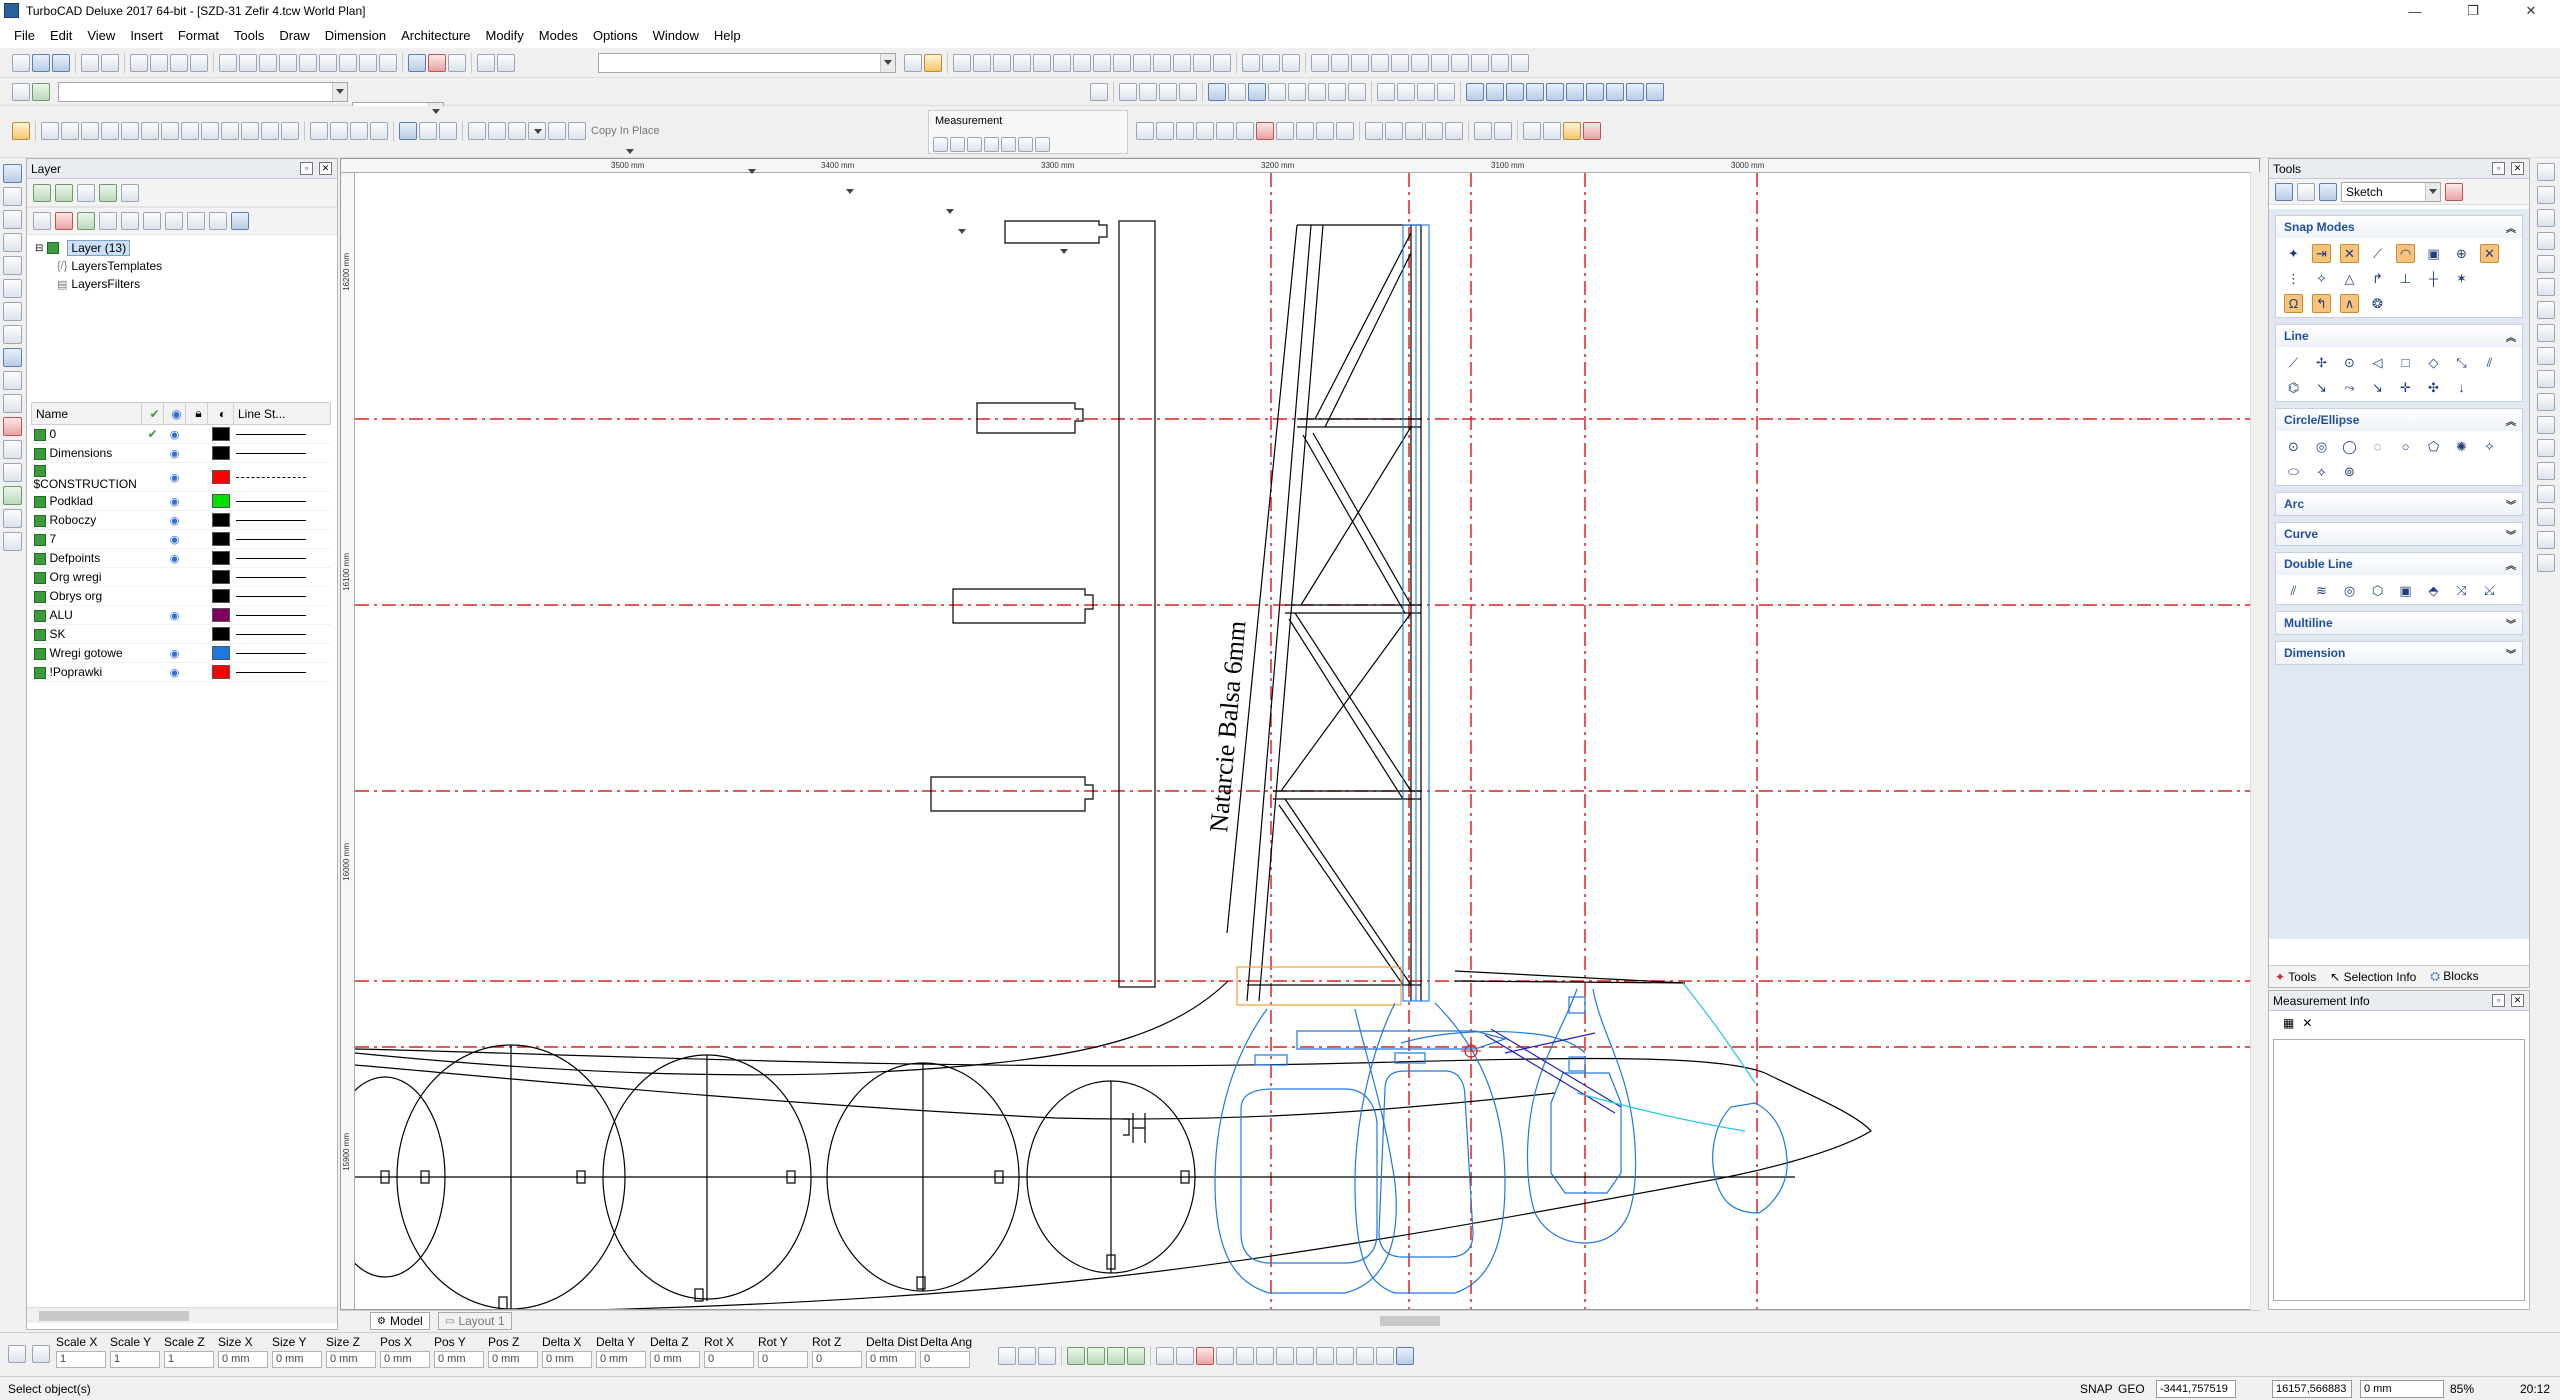  What do you see at coordinates (2473, 11) in the screenshot?
I see `restore-button: ❐` at bounding box center [2473, 11].